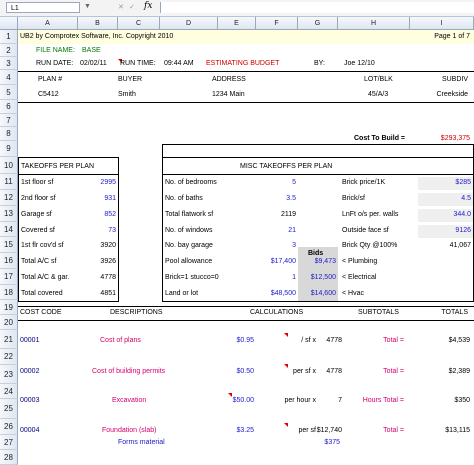  Describe the element at coordinates (267, 231) in the screenshot. I see `misc-value: 21` at that location.